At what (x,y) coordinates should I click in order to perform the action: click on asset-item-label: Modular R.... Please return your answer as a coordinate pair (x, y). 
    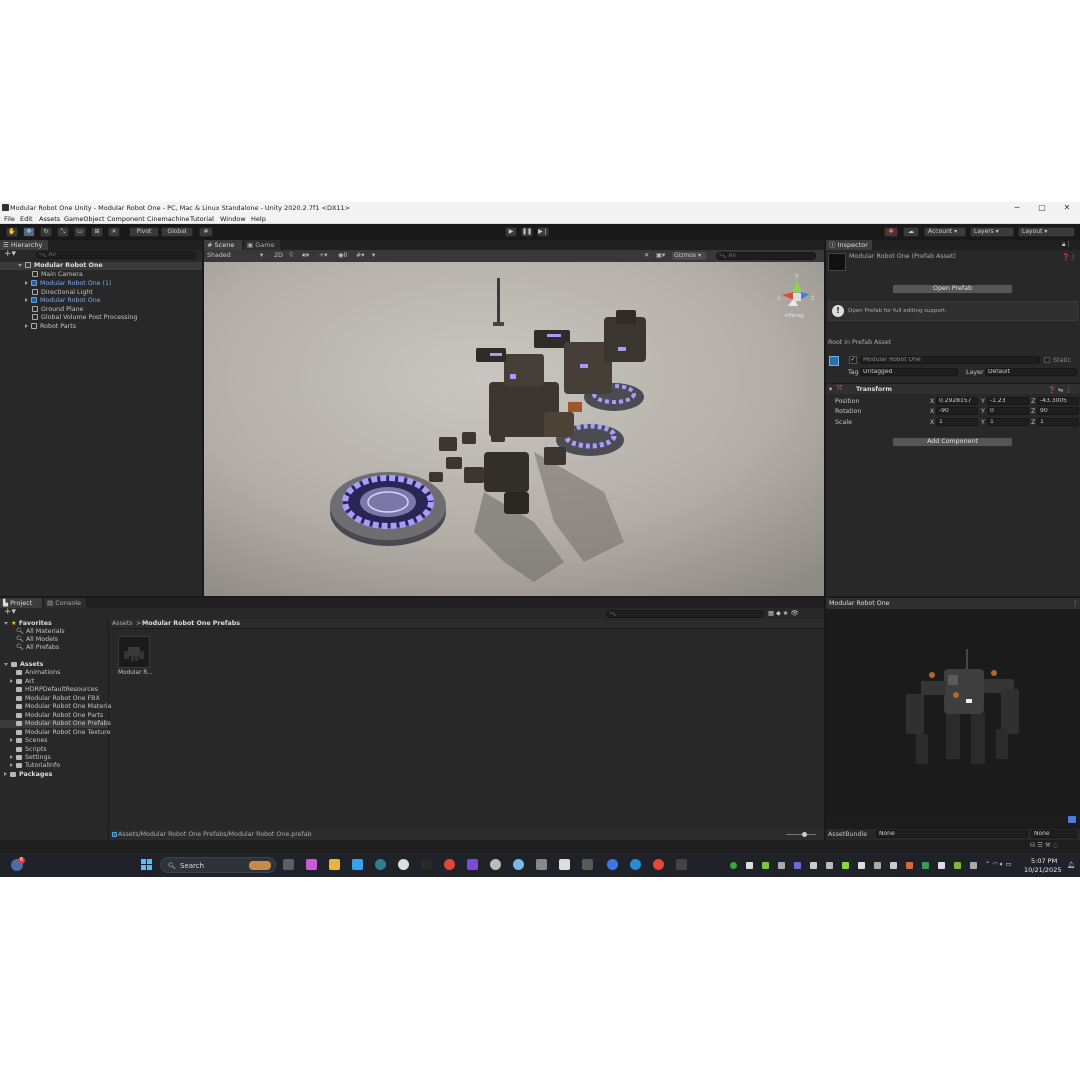
    Looking at the image, I should click on (135, 673).